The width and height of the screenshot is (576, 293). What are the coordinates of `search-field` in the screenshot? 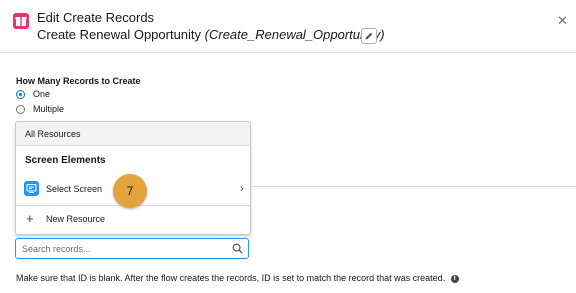 It's located at (132, 248).